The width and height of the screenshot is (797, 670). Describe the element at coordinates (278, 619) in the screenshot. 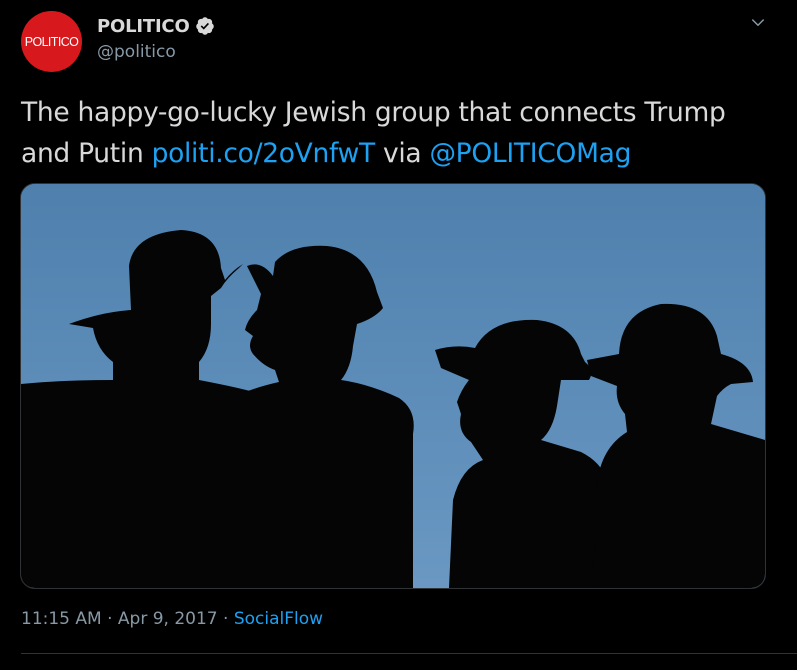

I see `tweet-source: SocialFlow` at that location.